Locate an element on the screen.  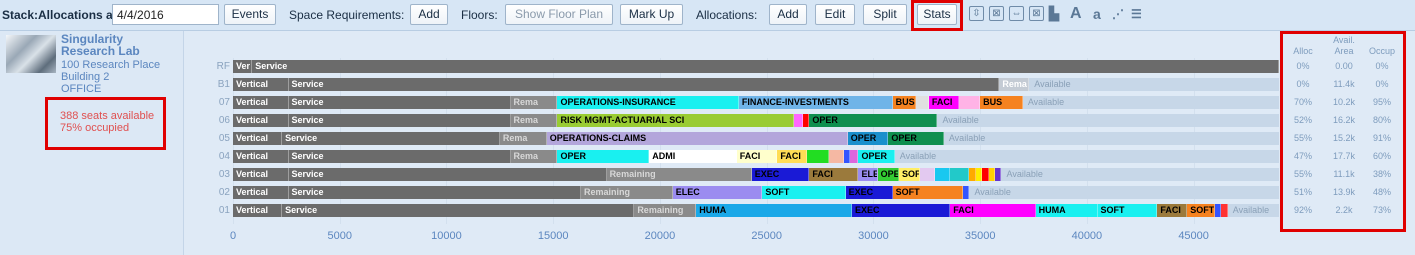
edit-button: Edit is located at coordinates (835, 14).